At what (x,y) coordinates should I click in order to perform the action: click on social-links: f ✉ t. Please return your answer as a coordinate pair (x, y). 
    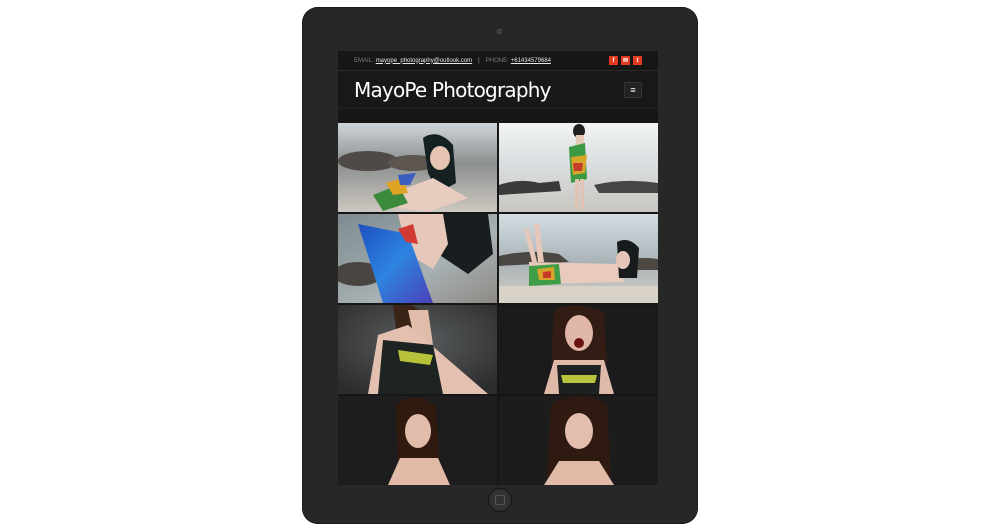
    Looking at the image, I should click on (625, 60).